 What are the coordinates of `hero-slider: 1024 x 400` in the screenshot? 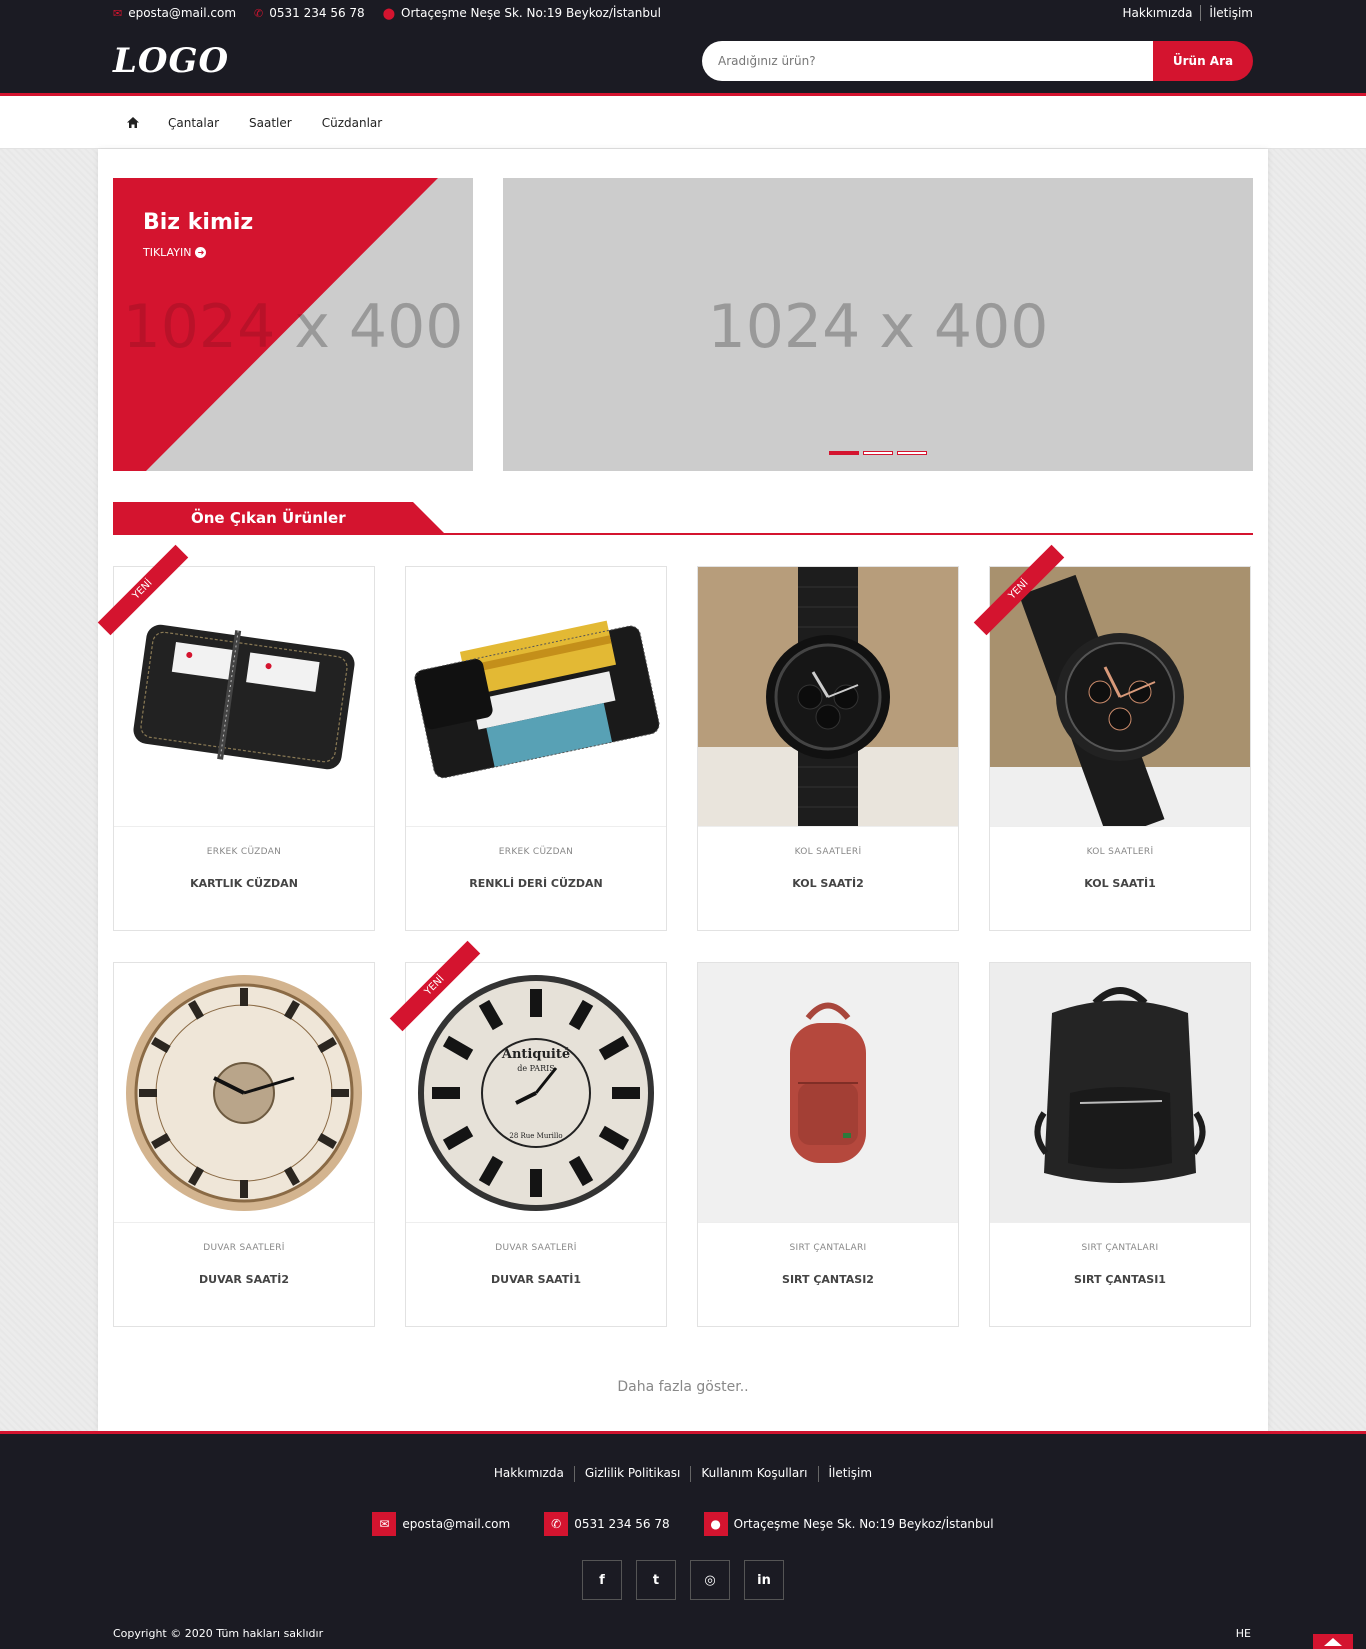 It's located at (878, 324).